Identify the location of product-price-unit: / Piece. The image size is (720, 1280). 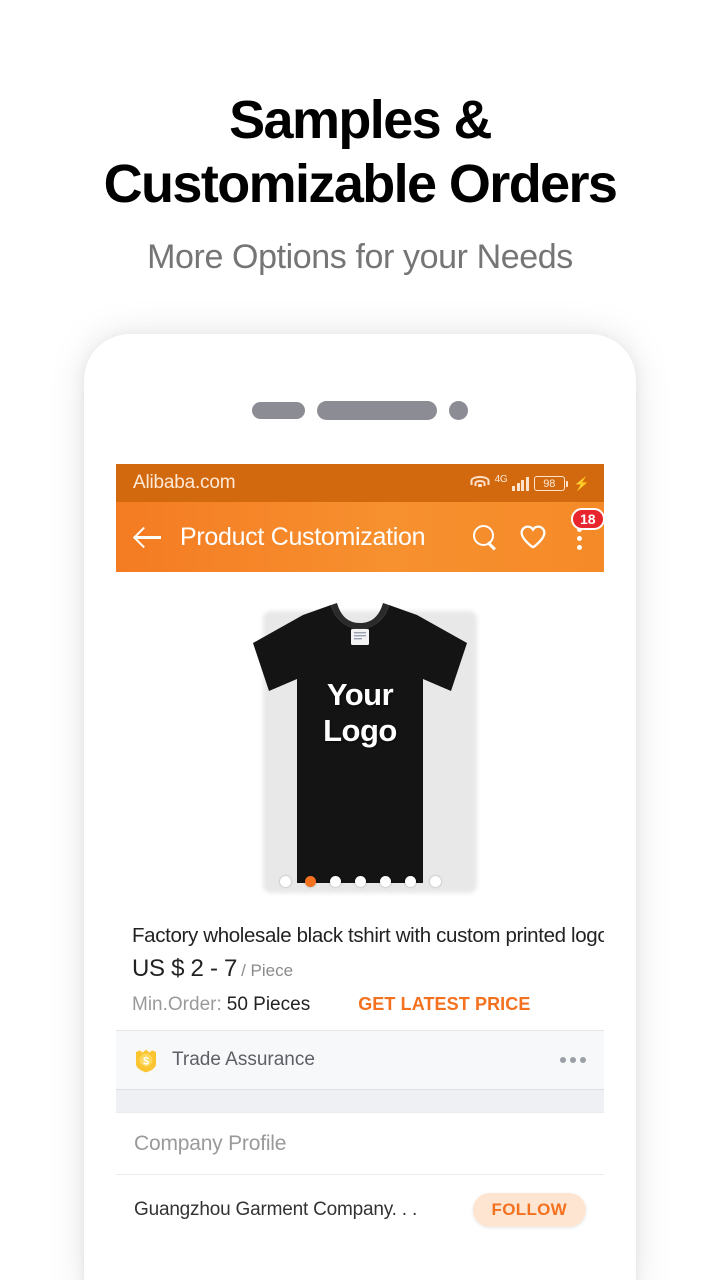
(267, 970).